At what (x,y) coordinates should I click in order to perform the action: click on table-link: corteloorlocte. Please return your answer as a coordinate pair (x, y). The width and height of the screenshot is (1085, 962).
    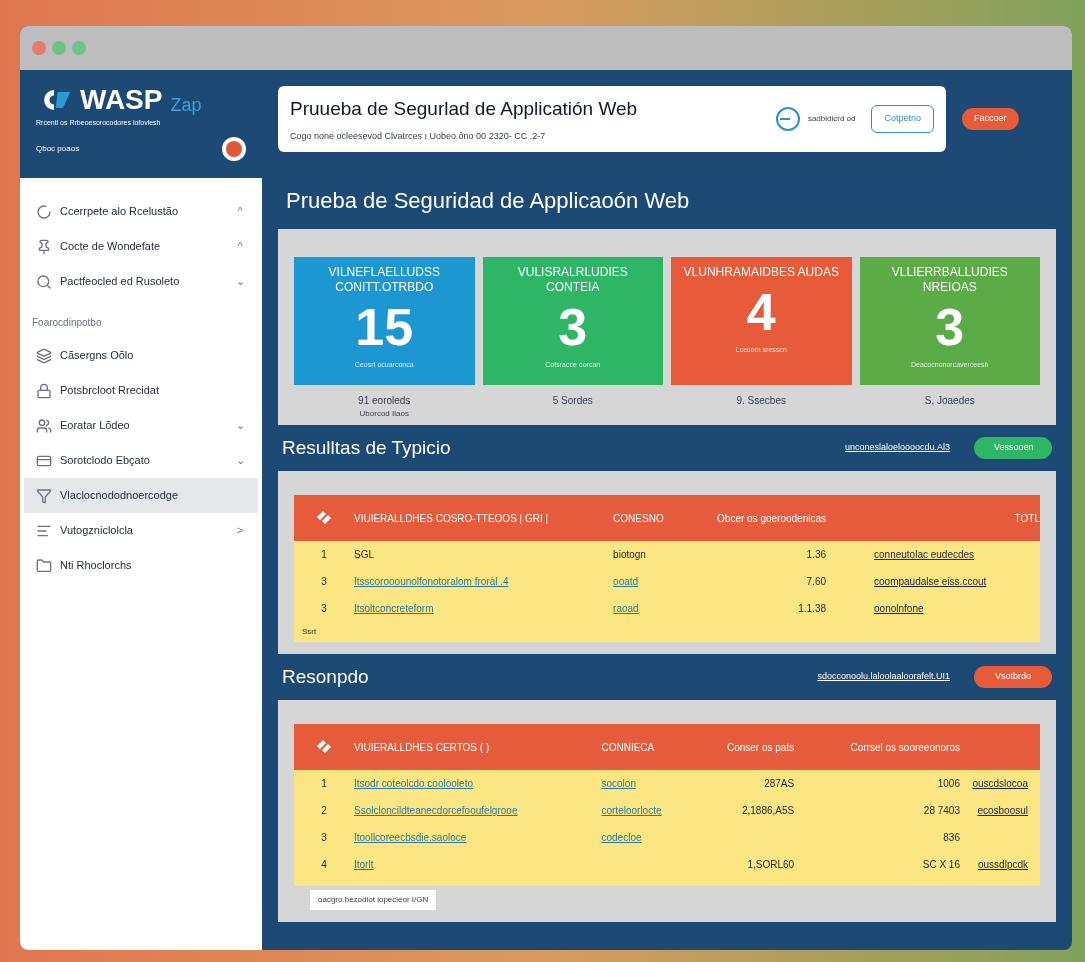
    Looking at the image, I should click on (631, 810).